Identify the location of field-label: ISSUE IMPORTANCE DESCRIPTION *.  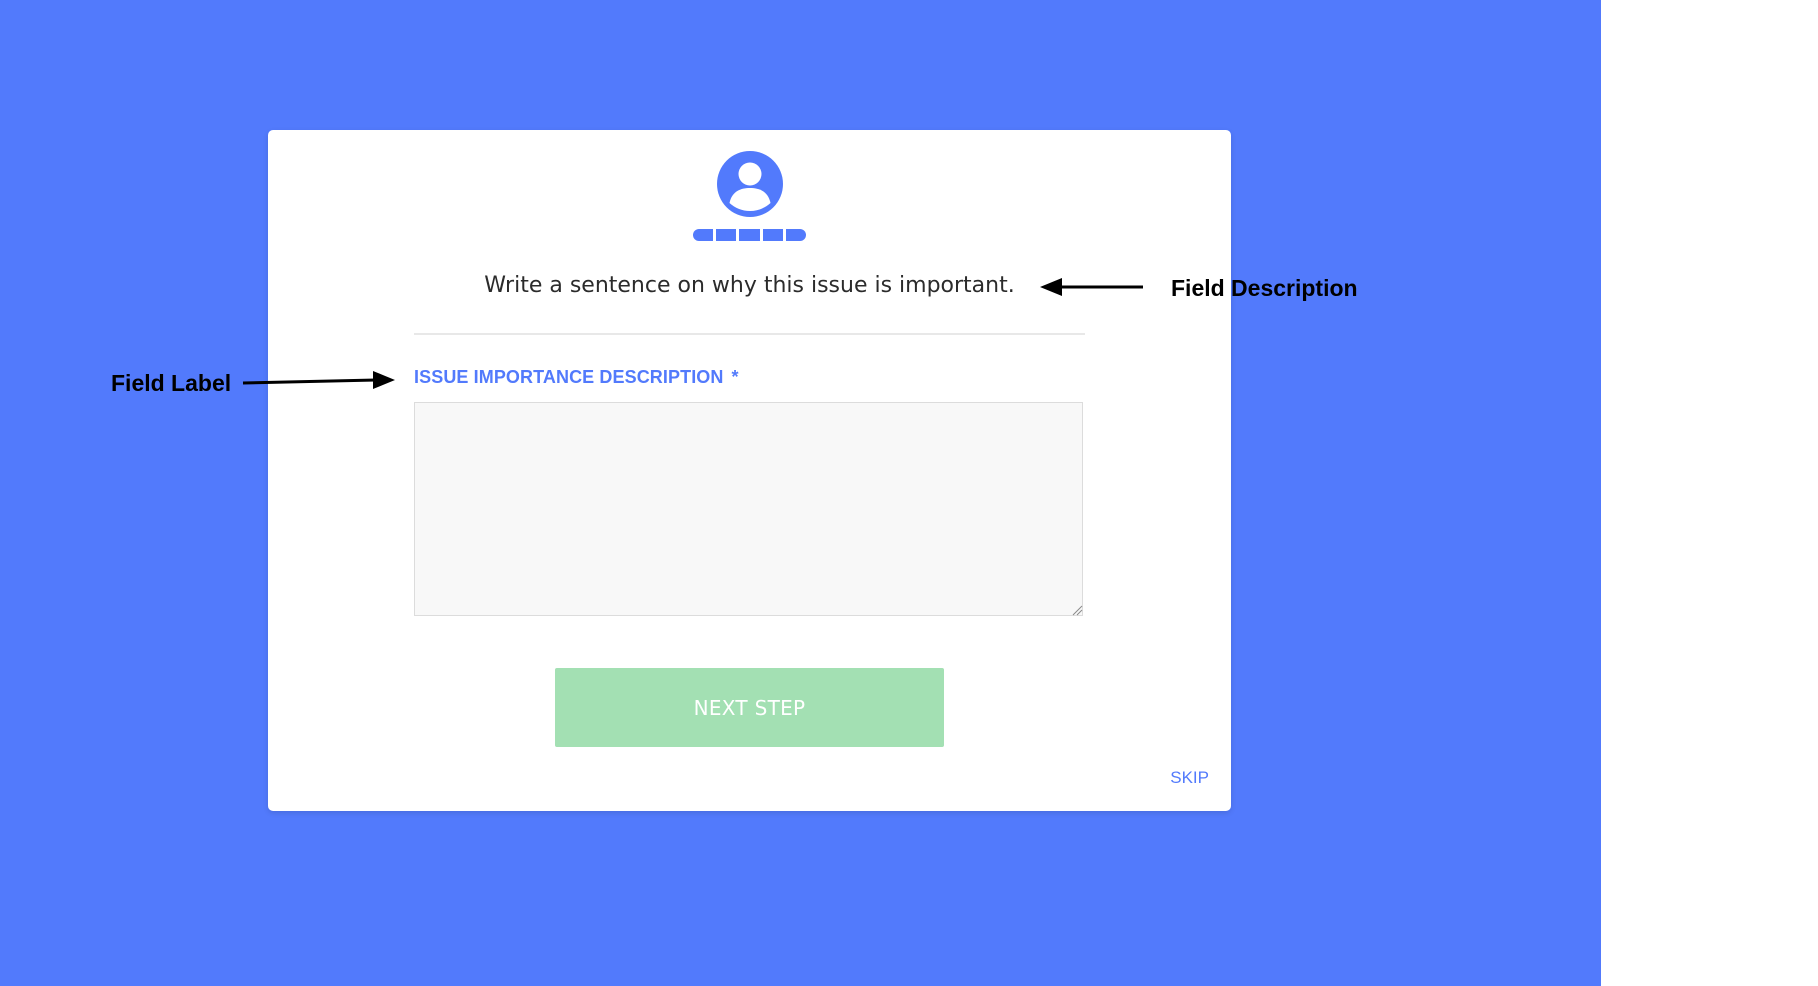
(576, 377).